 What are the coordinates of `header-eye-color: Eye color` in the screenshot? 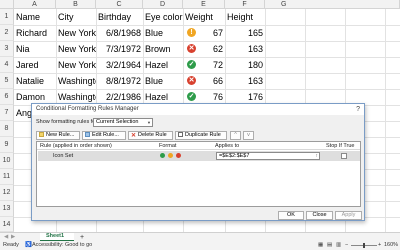 It's located at (164, 17).